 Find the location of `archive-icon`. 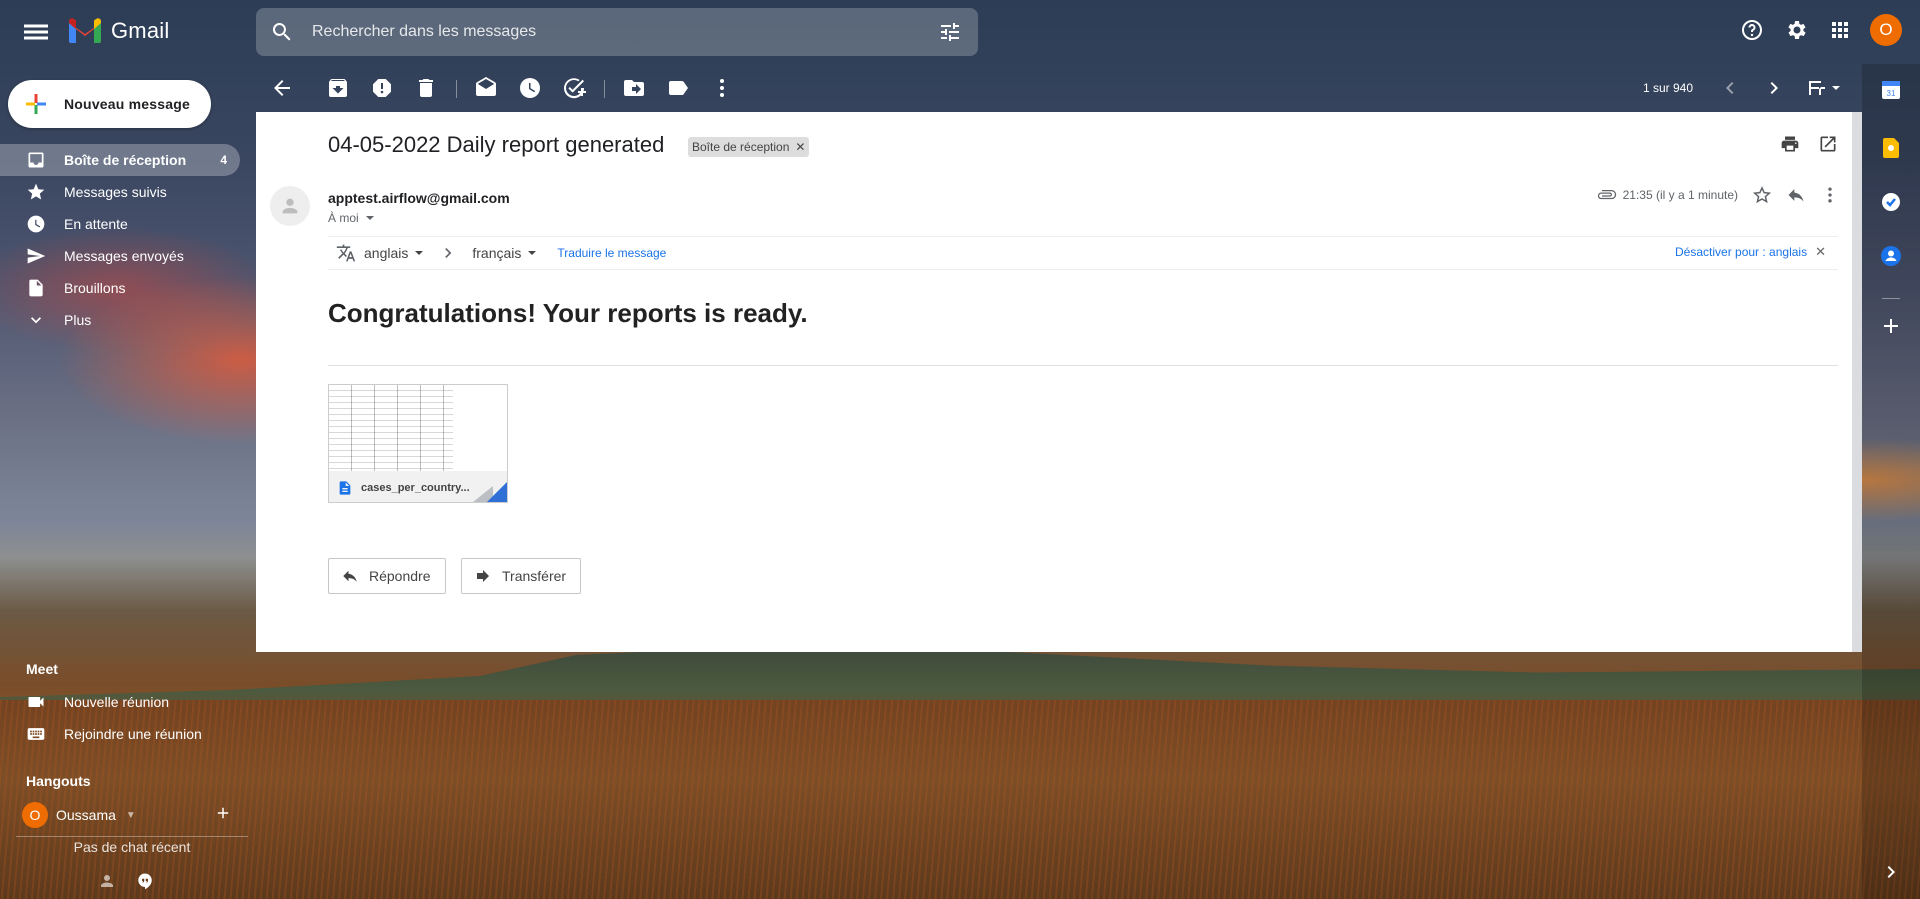

archive-icon is located at coordinates (338, 88).